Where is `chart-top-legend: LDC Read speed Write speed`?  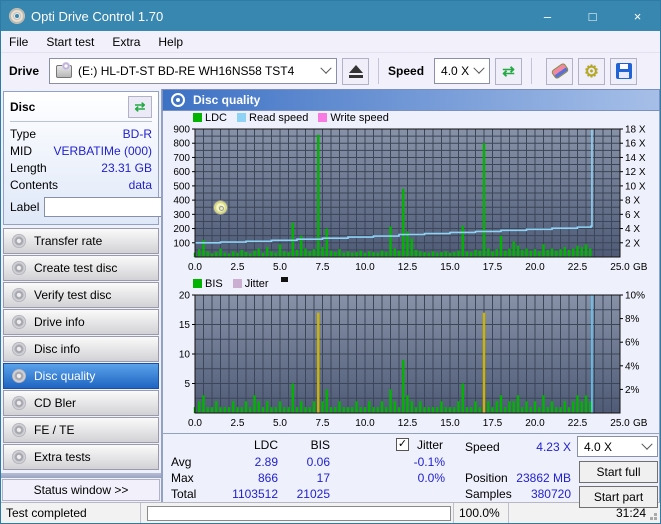
chart-top-legend: LDC Read speed Write speed is located at coordinates (411, 117).